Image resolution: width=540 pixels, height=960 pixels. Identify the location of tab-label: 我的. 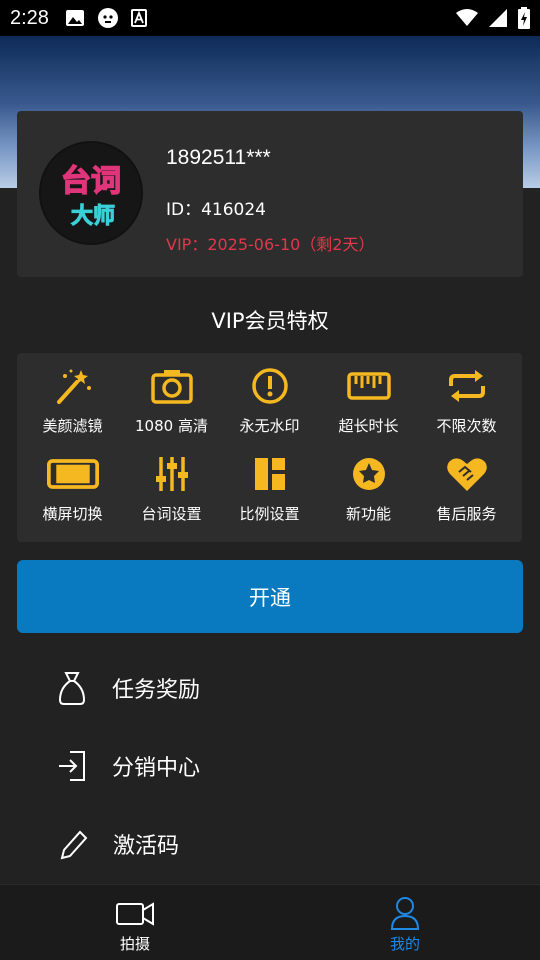
(404, 944).